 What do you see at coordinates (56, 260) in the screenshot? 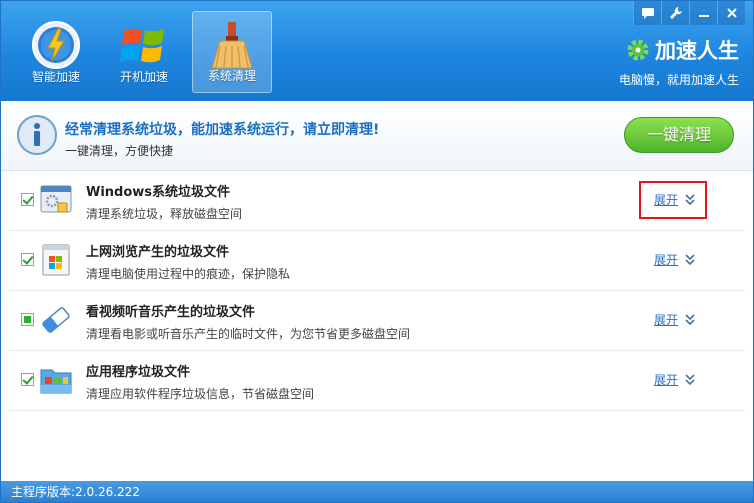
I see `browser-window-icon` at bounding box center [56, 260].